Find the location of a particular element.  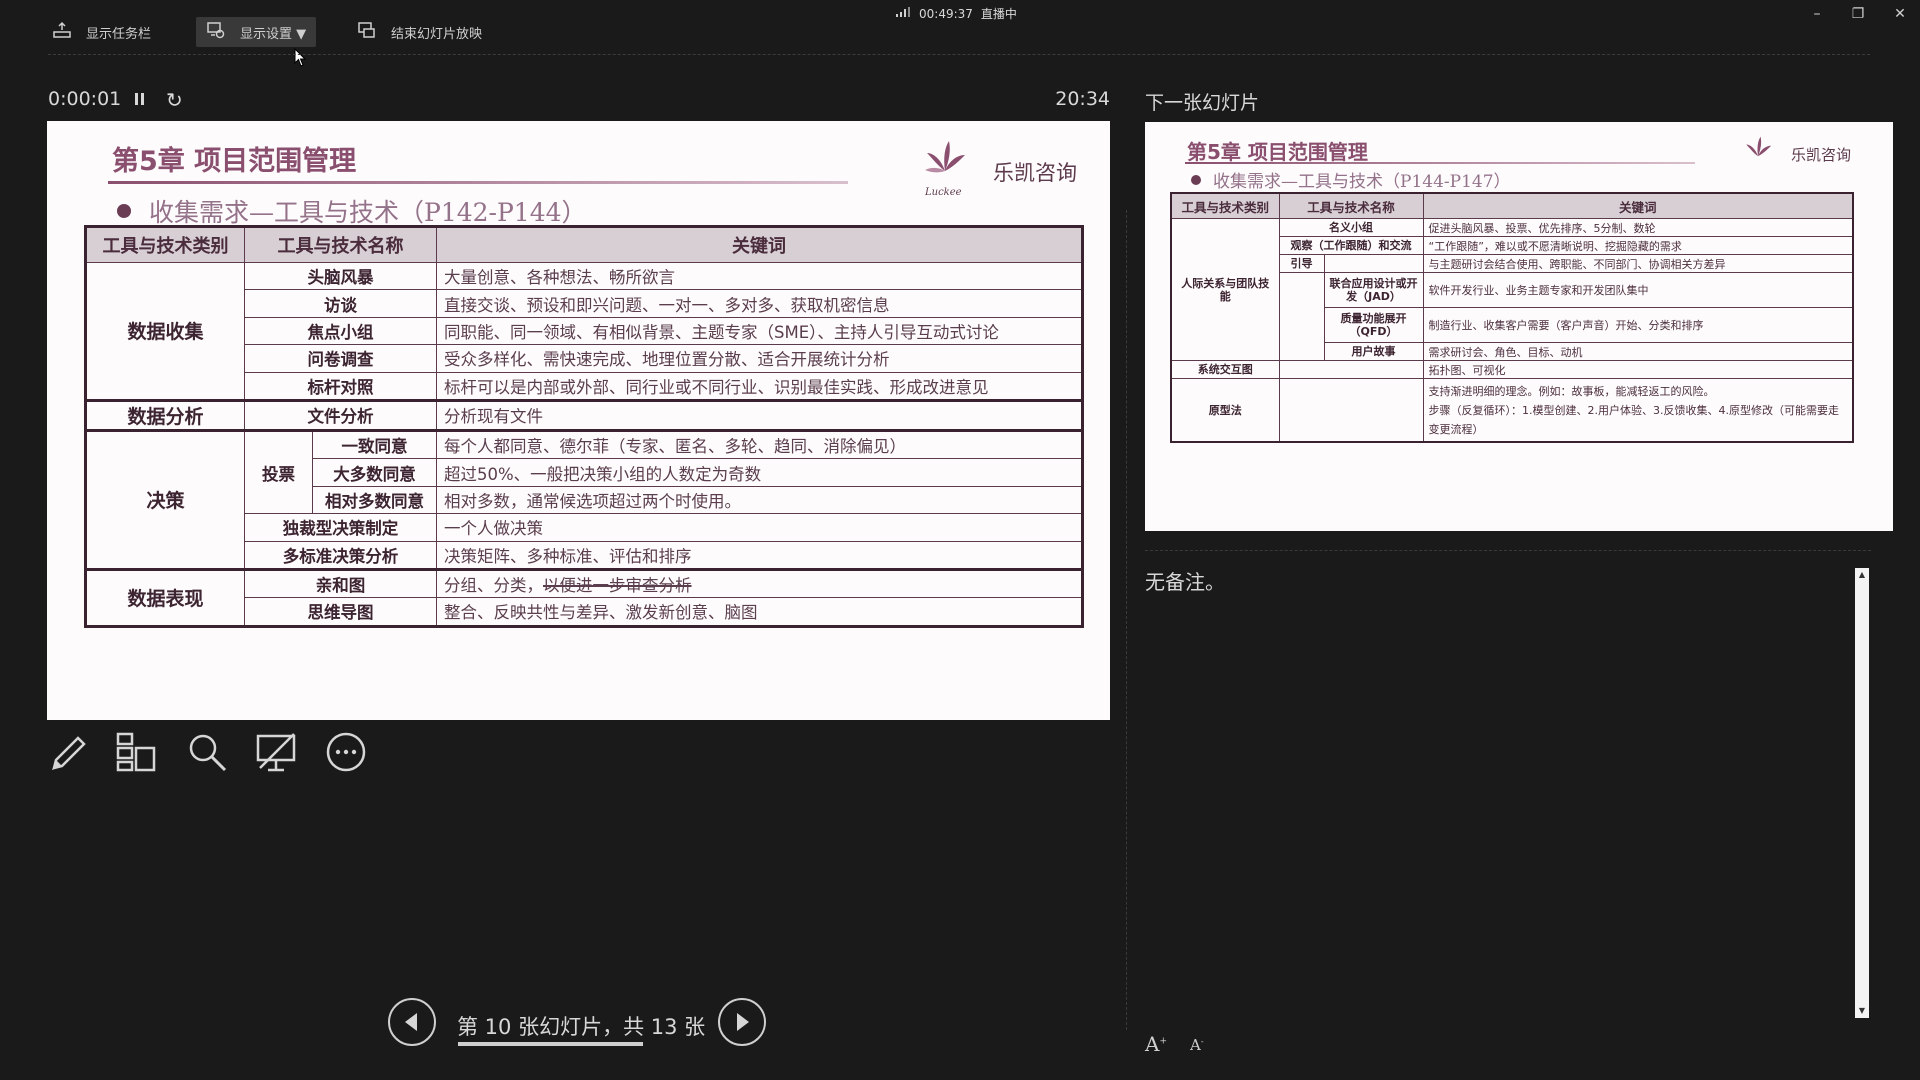

tool-keyword: 受众多样化、需快速完成、地理位置分散、适合开展统计分析 is located at coordinates (759, 358).